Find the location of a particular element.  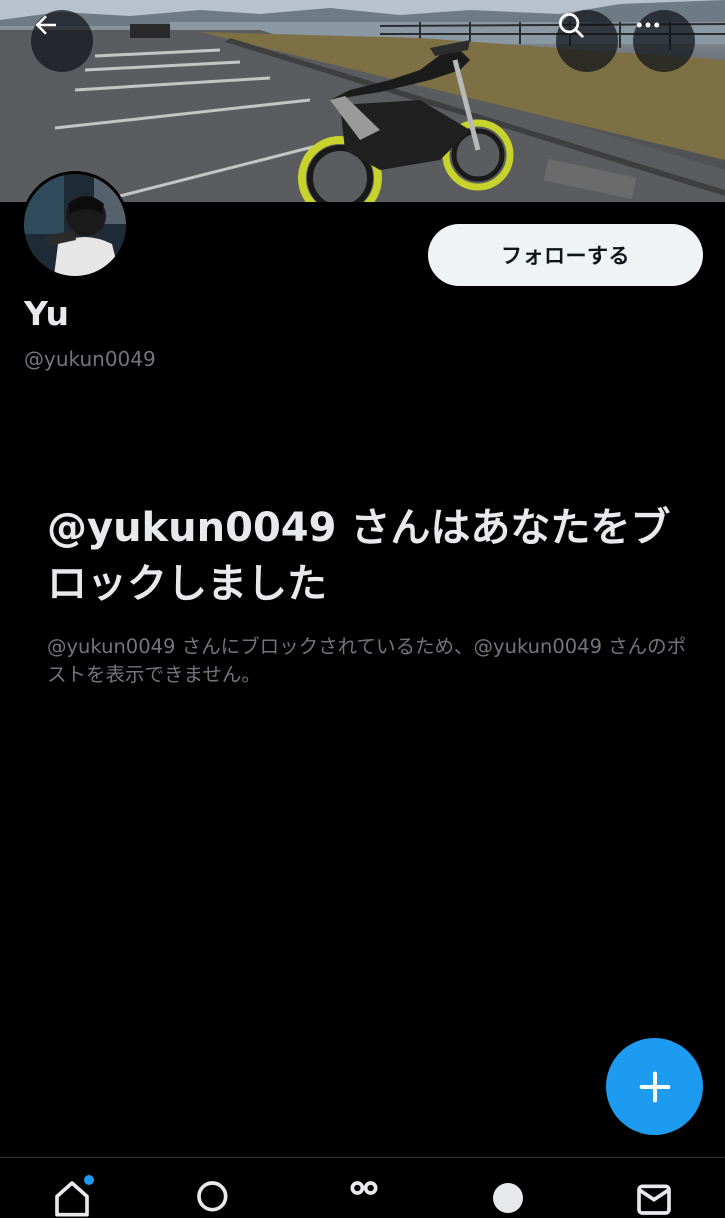

arrow-left-icon is located at coordinates (45, 25).